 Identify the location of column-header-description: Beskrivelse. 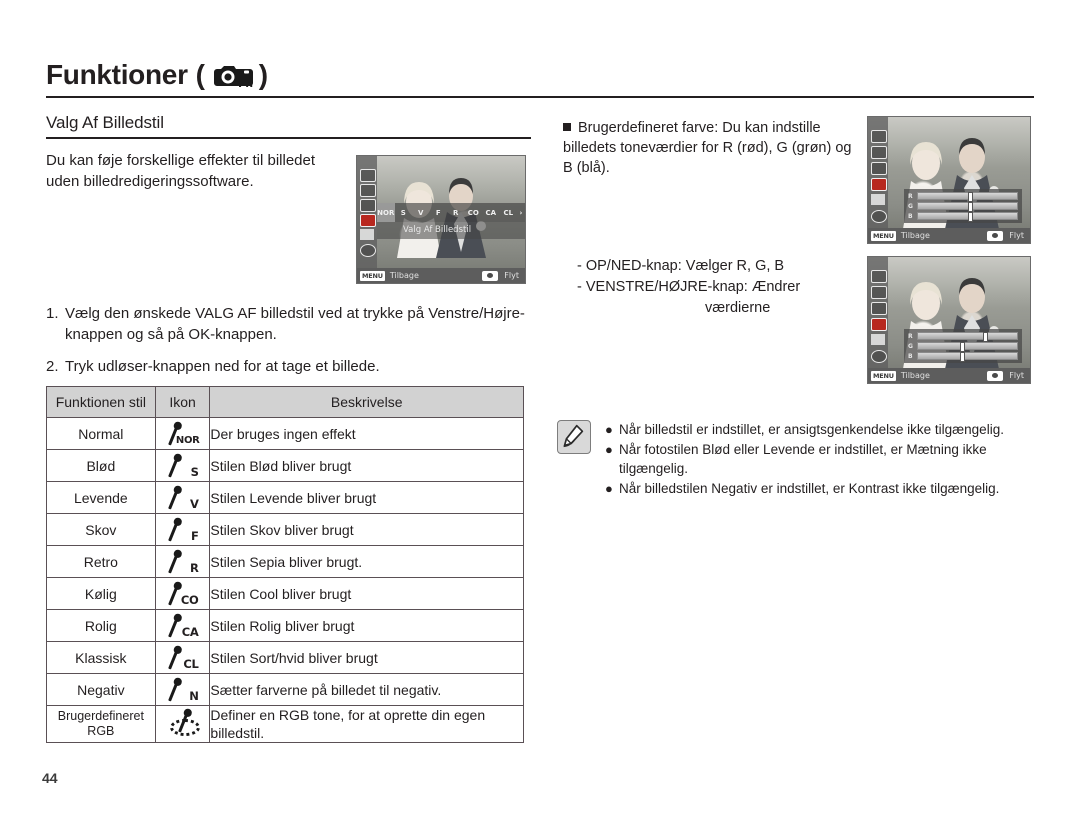
(366, 402).